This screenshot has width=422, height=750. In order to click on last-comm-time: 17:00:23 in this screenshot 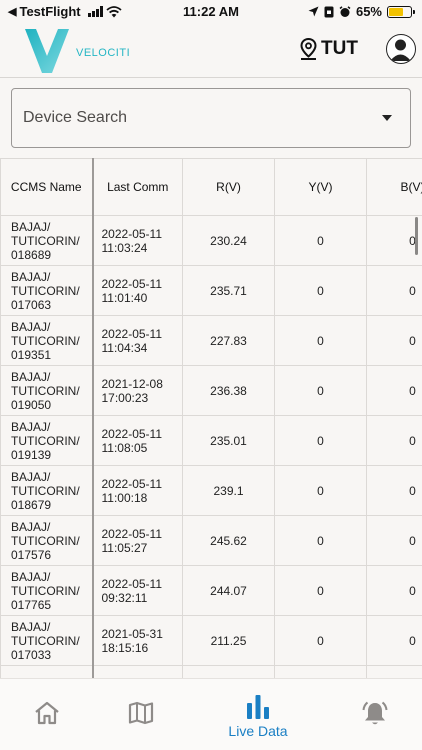, I will do `click(125, 397)`.